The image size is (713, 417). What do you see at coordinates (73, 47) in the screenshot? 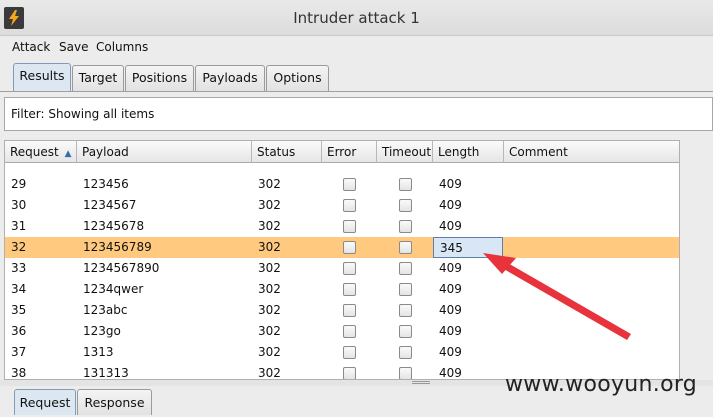
I see `menu-save: Save` at bounding box center [73, 47].